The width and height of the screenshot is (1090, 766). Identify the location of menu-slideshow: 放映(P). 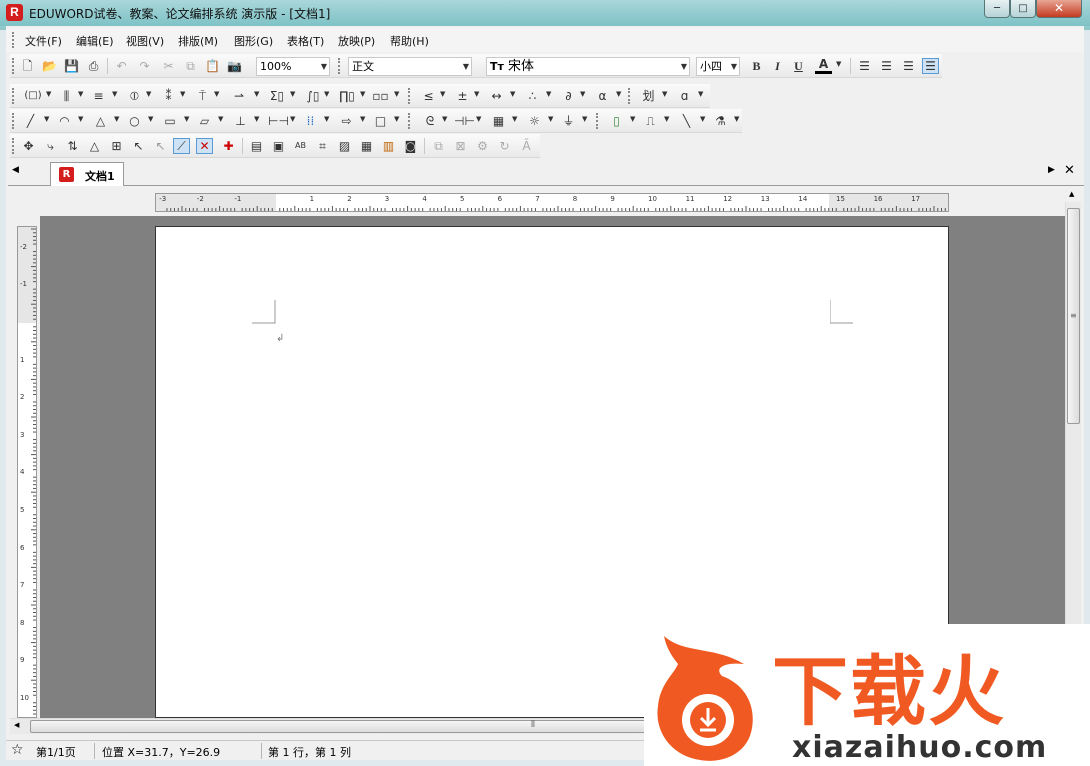
(356, 41).